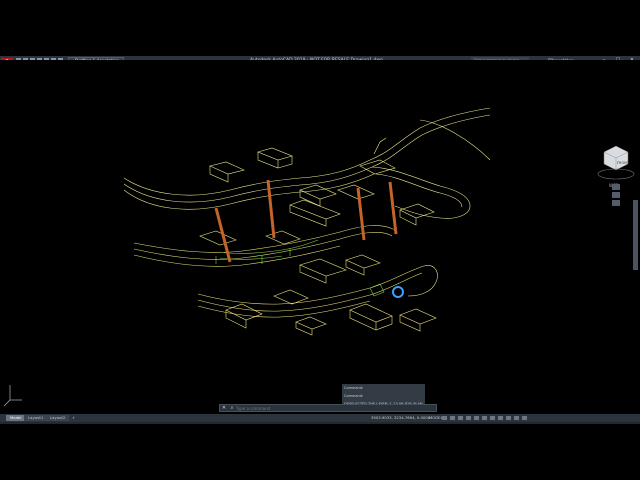 This screenshot has height=480, width=640. What do you see at coordinates (476, 418) in the screenshot?
I see `osnap-toggle-icon` at bounding box center [476, 418].